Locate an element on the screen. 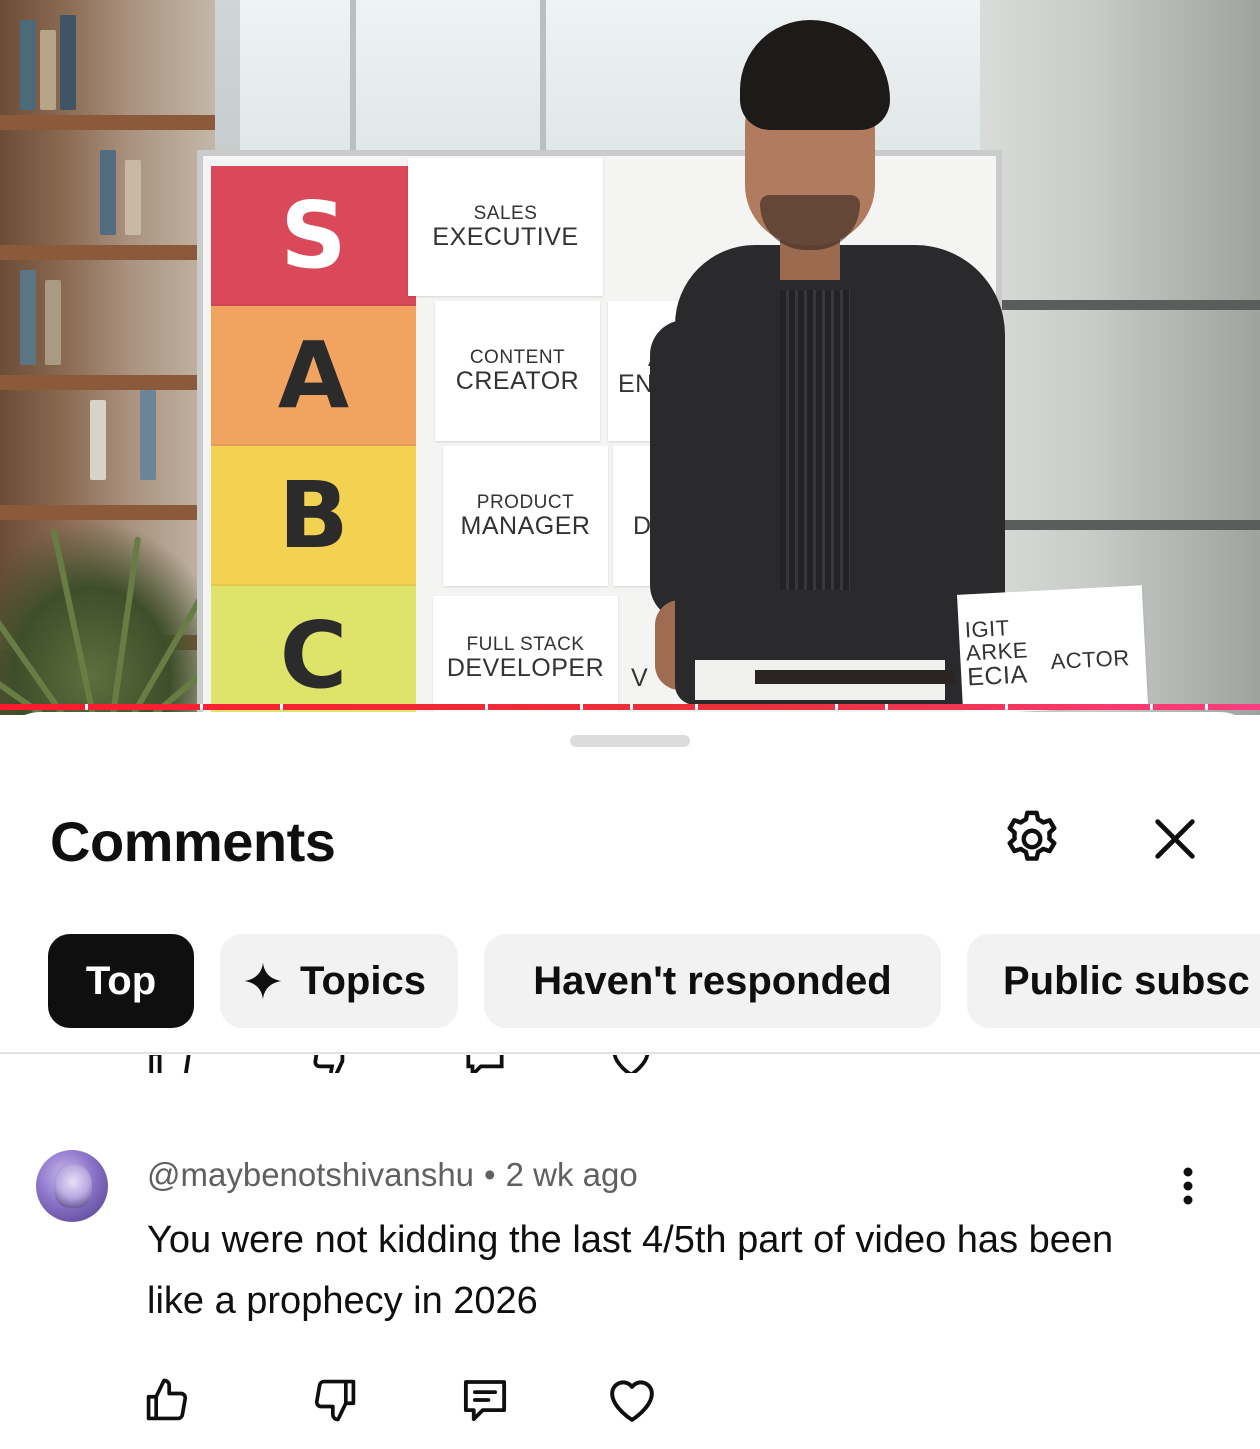  avatar is located at coordinates (72, 1186).